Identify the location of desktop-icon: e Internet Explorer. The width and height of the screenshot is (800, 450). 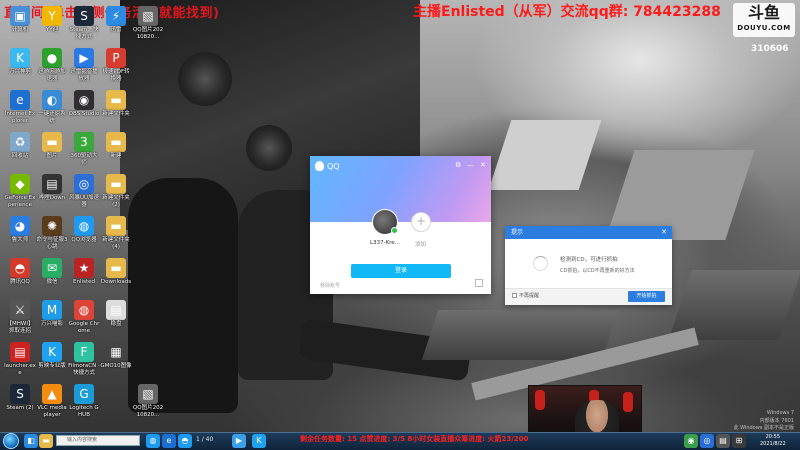
(20, 107).